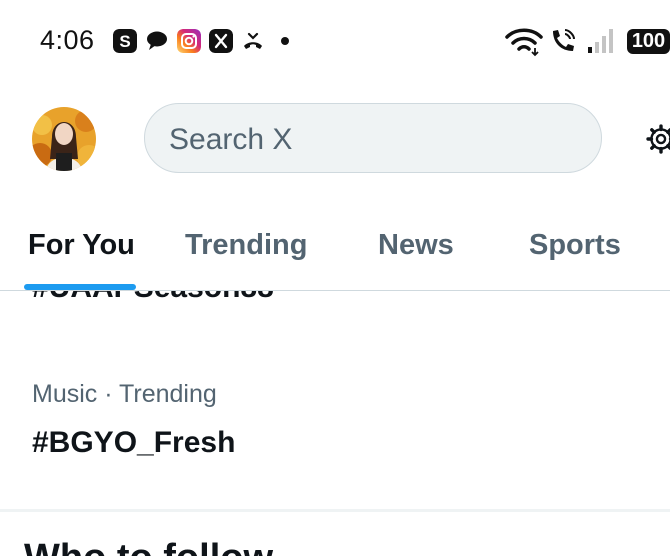 The image size is (670, 556). I want to click on search-input: Search X, so click(373, 138).